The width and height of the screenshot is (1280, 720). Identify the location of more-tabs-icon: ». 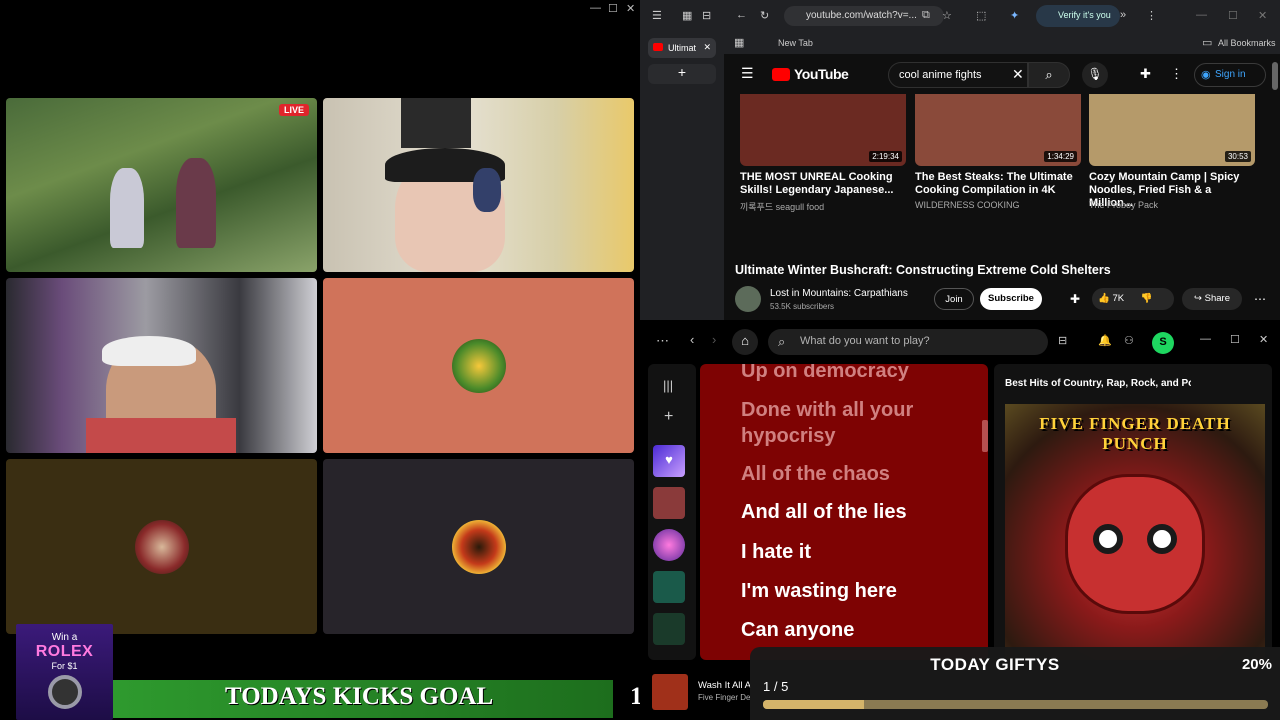
(1123, 15).